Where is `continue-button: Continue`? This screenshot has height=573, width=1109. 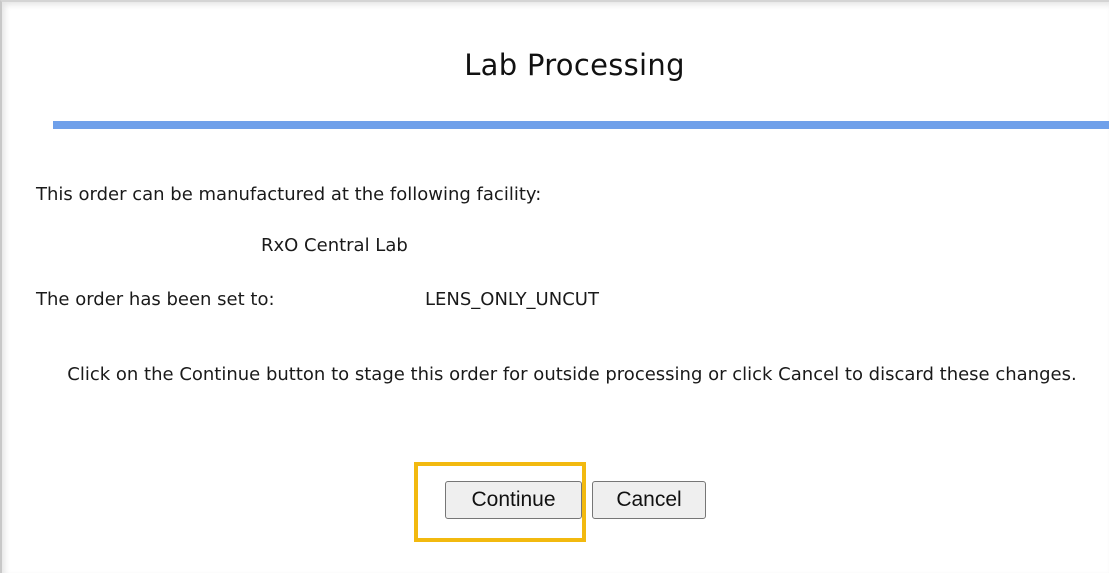
continue-button: Continue is located at coordinates (513, 500).